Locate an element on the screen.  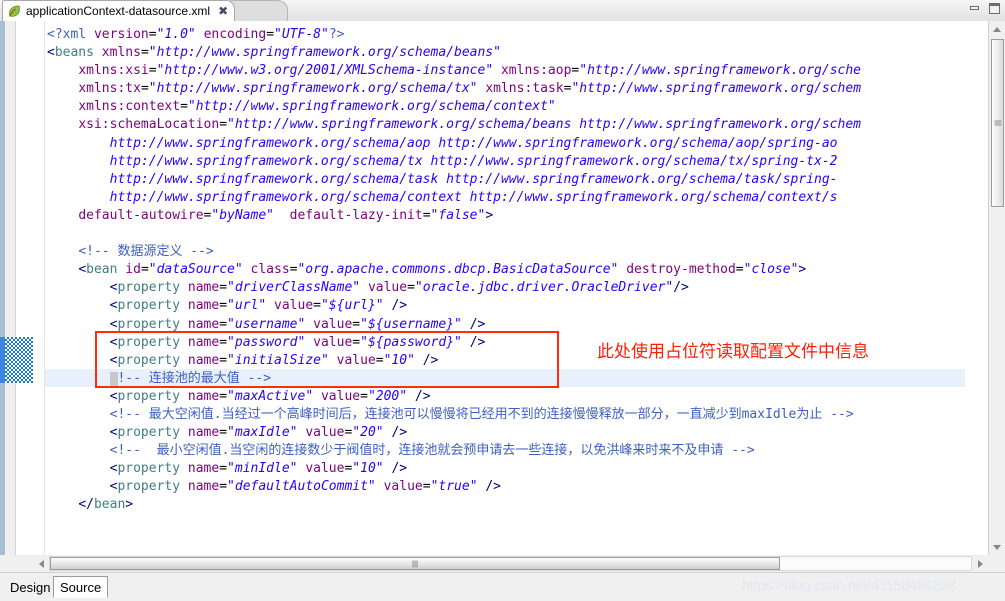
leaf-icon is located at coordinates (14, 11).